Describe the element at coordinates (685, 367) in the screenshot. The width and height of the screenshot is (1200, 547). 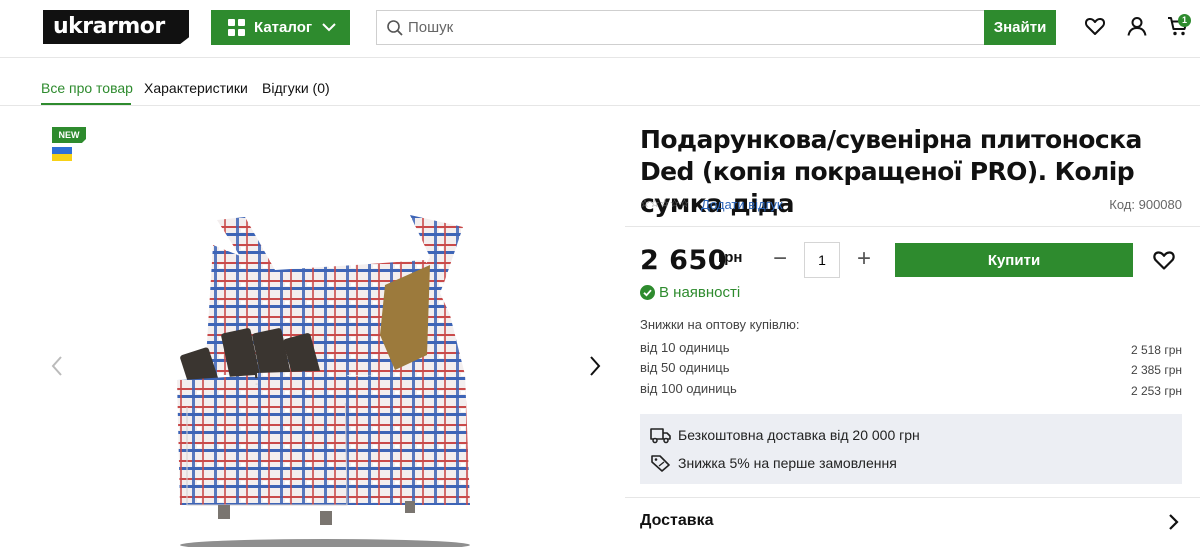
I see `wholesale-qty: від 50 одиниць` at that location.